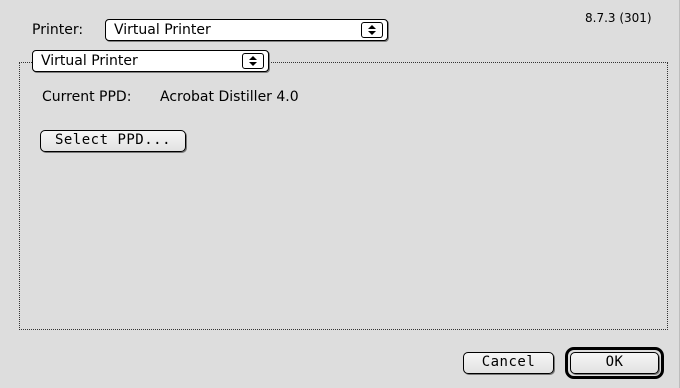  Describe the element at coordinates (162, 30) in the screenshot. I see `printer-select-value: Virtual Printer` at that location.